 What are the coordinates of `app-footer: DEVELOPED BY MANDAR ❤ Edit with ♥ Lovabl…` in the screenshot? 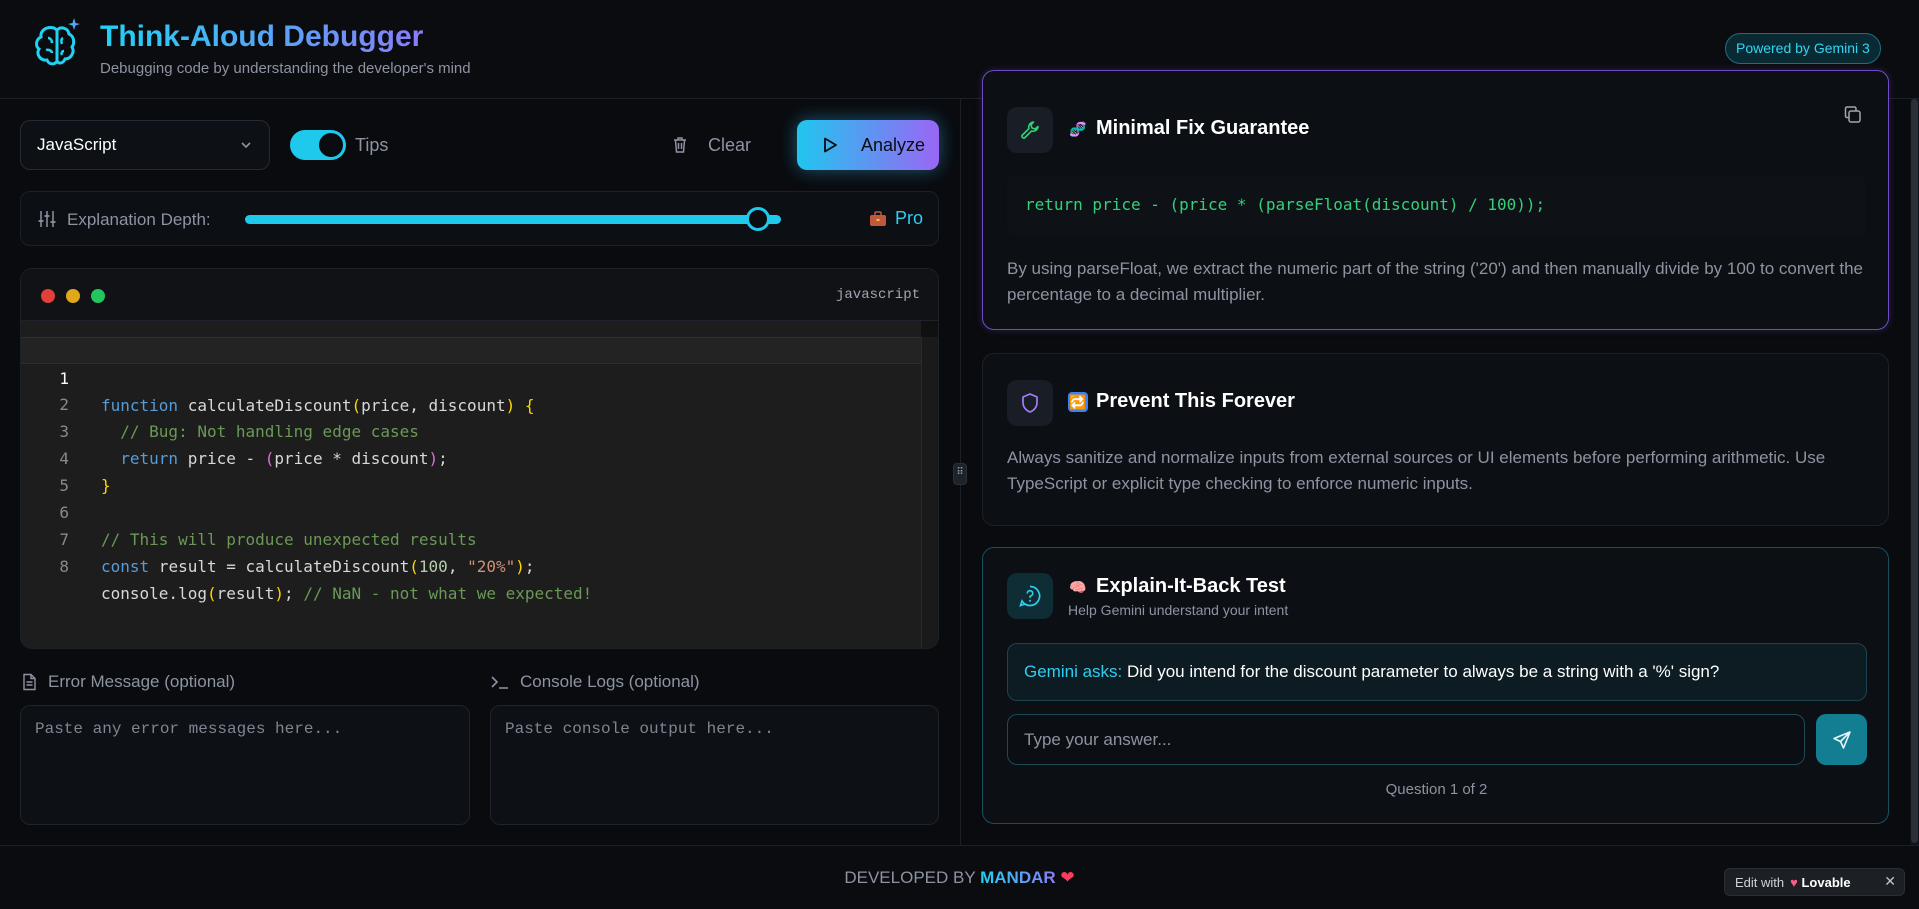 It's located at (959, 877).